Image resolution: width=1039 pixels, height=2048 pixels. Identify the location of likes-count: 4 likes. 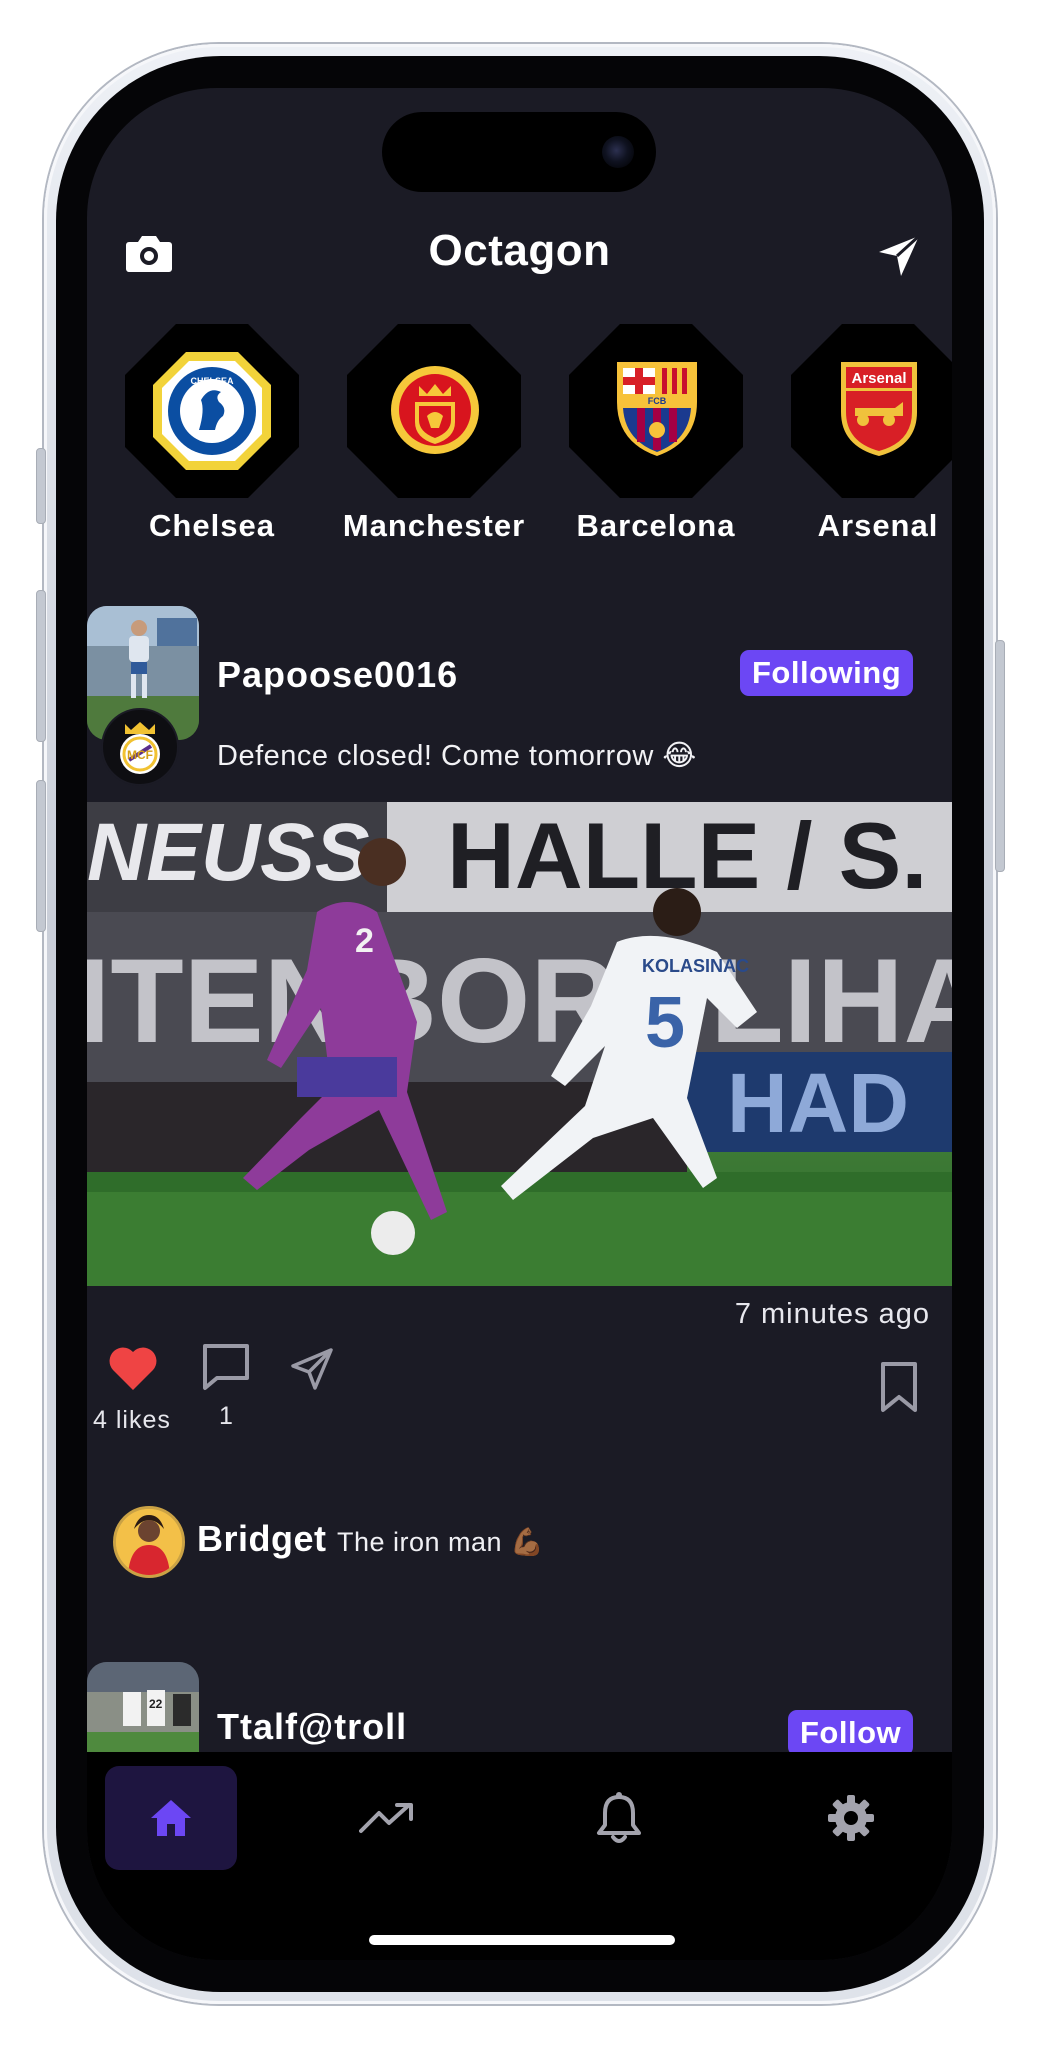
(132, 1420).